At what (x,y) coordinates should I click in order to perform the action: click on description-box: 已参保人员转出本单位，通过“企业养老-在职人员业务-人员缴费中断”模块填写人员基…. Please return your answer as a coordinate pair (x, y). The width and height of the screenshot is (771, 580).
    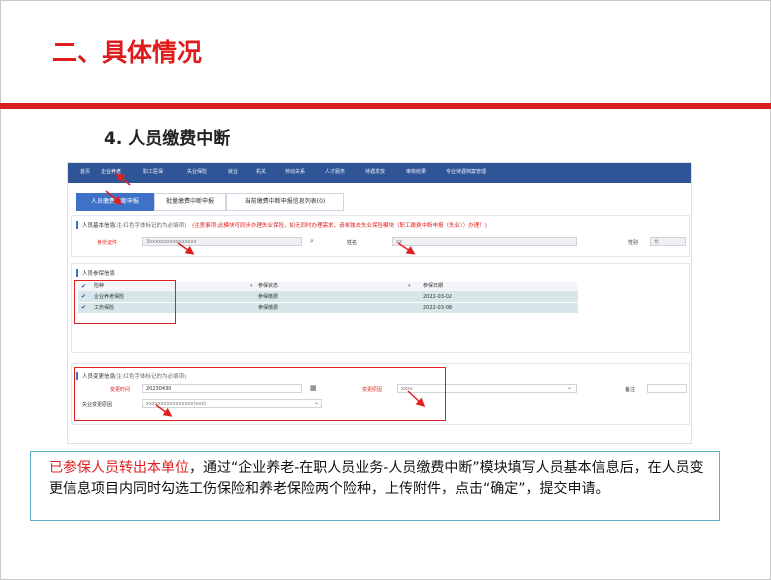
    Looking at the image, I should click on (375, 486).